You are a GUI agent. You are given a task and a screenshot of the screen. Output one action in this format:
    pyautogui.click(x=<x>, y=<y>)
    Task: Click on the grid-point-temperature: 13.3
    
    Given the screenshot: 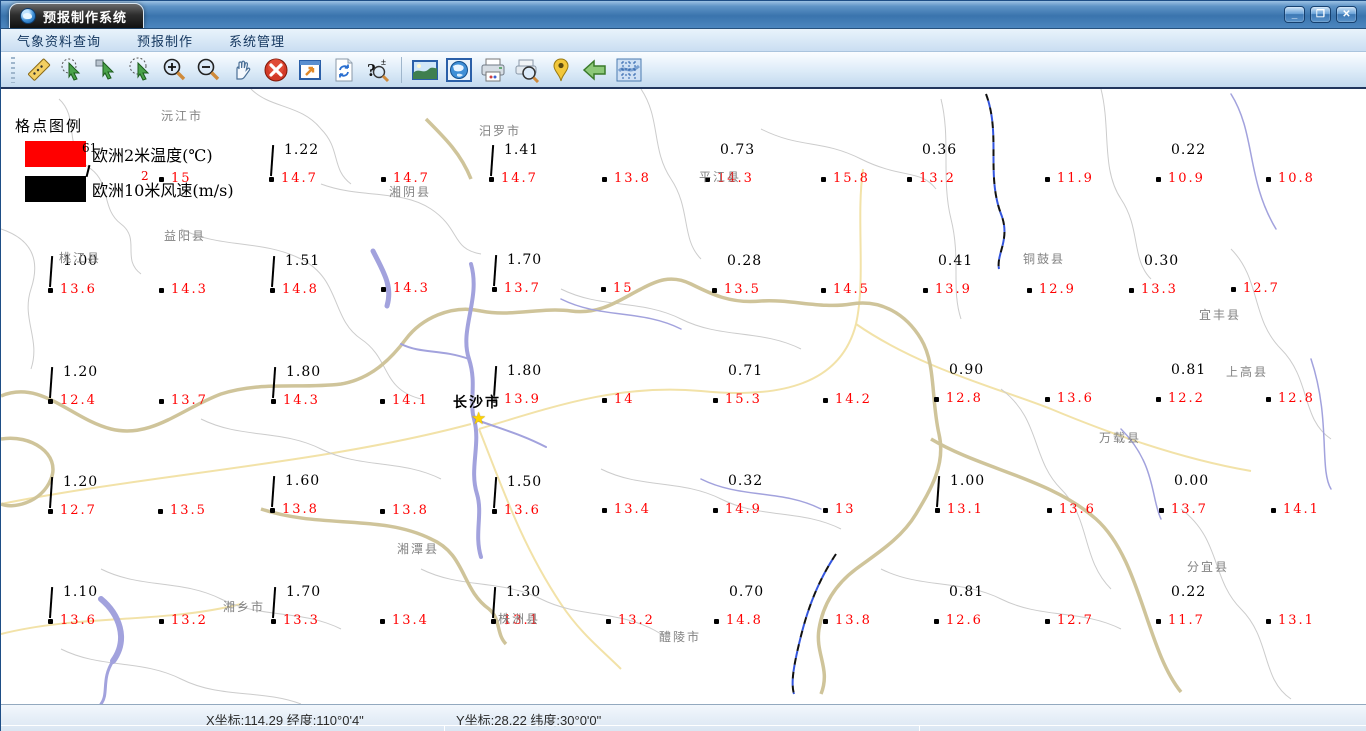 What is the action you would take?
    pyautogui.click(x=301, y=620)
    